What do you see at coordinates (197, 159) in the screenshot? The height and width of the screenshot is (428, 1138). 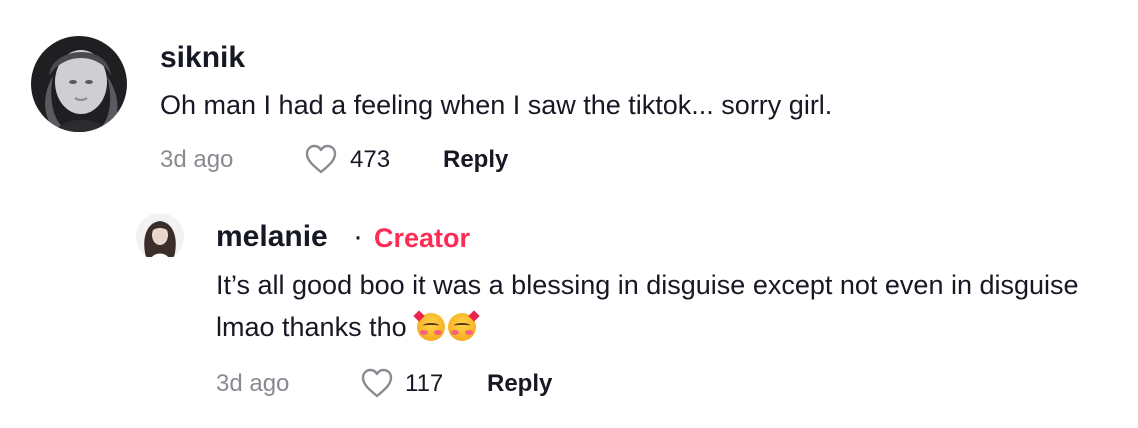 I see `comment-timestamp: 3d ago` at bounding box center [197, 159].